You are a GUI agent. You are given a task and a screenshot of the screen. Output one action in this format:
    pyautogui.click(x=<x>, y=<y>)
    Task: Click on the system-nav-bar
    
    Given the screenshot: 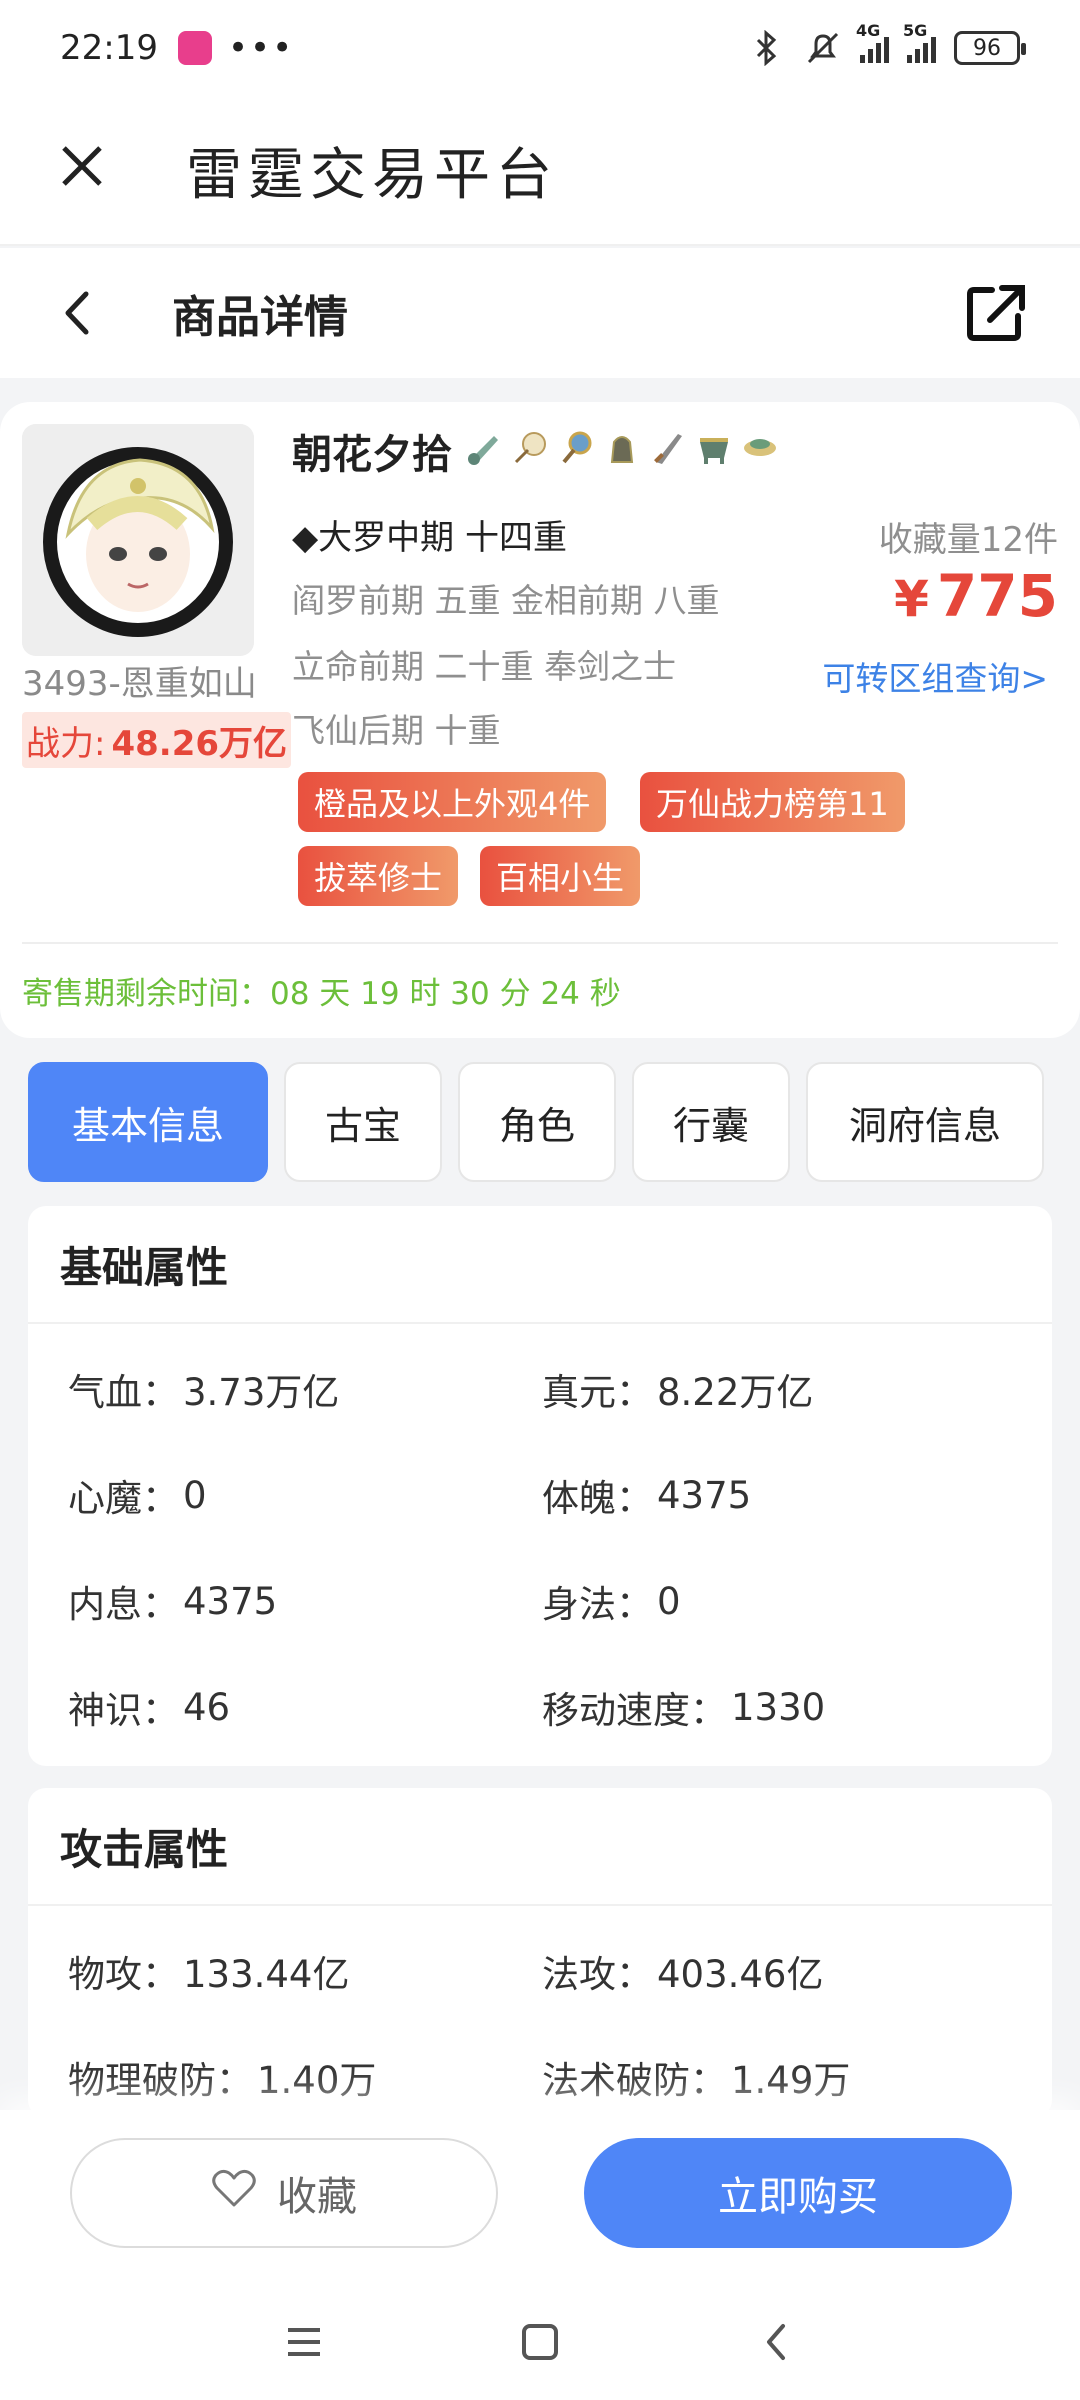 What is the action you would take?
    pyautogui.click(x=540, y=2343)
    